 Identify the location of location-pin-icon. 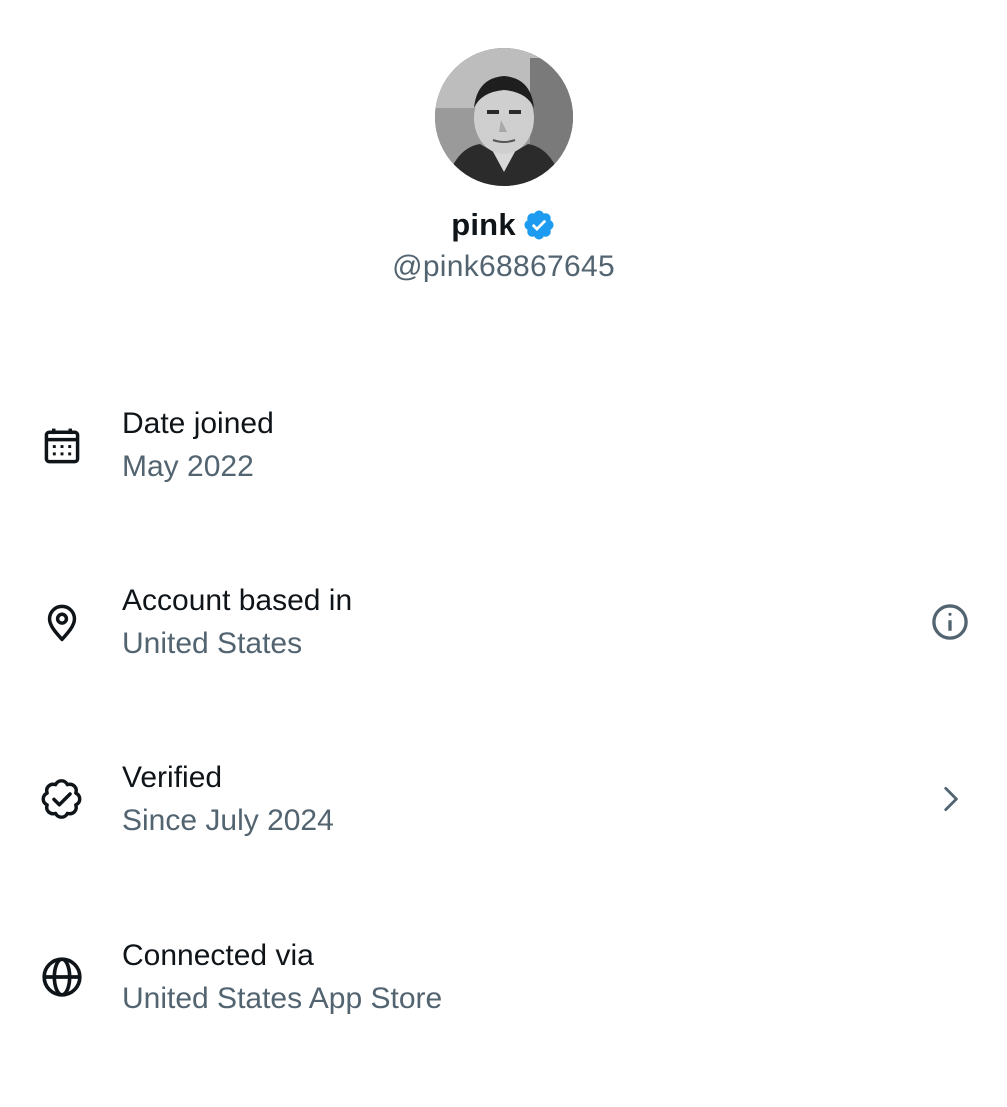
(62, 622).